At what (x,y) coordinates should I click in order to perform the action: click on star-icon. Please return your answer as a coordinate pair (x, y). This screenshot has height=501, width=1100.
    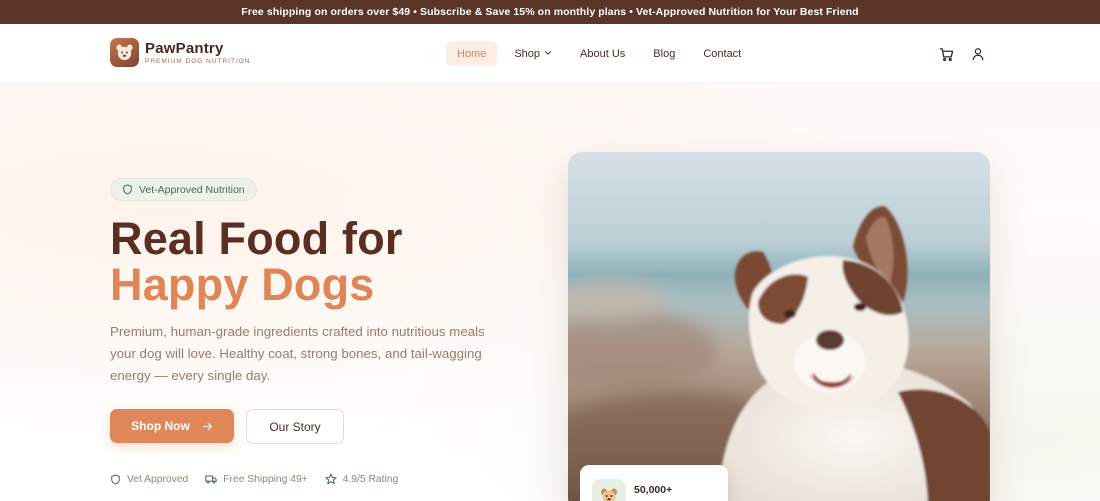
    Looking at the image, I should click on (331, 479).